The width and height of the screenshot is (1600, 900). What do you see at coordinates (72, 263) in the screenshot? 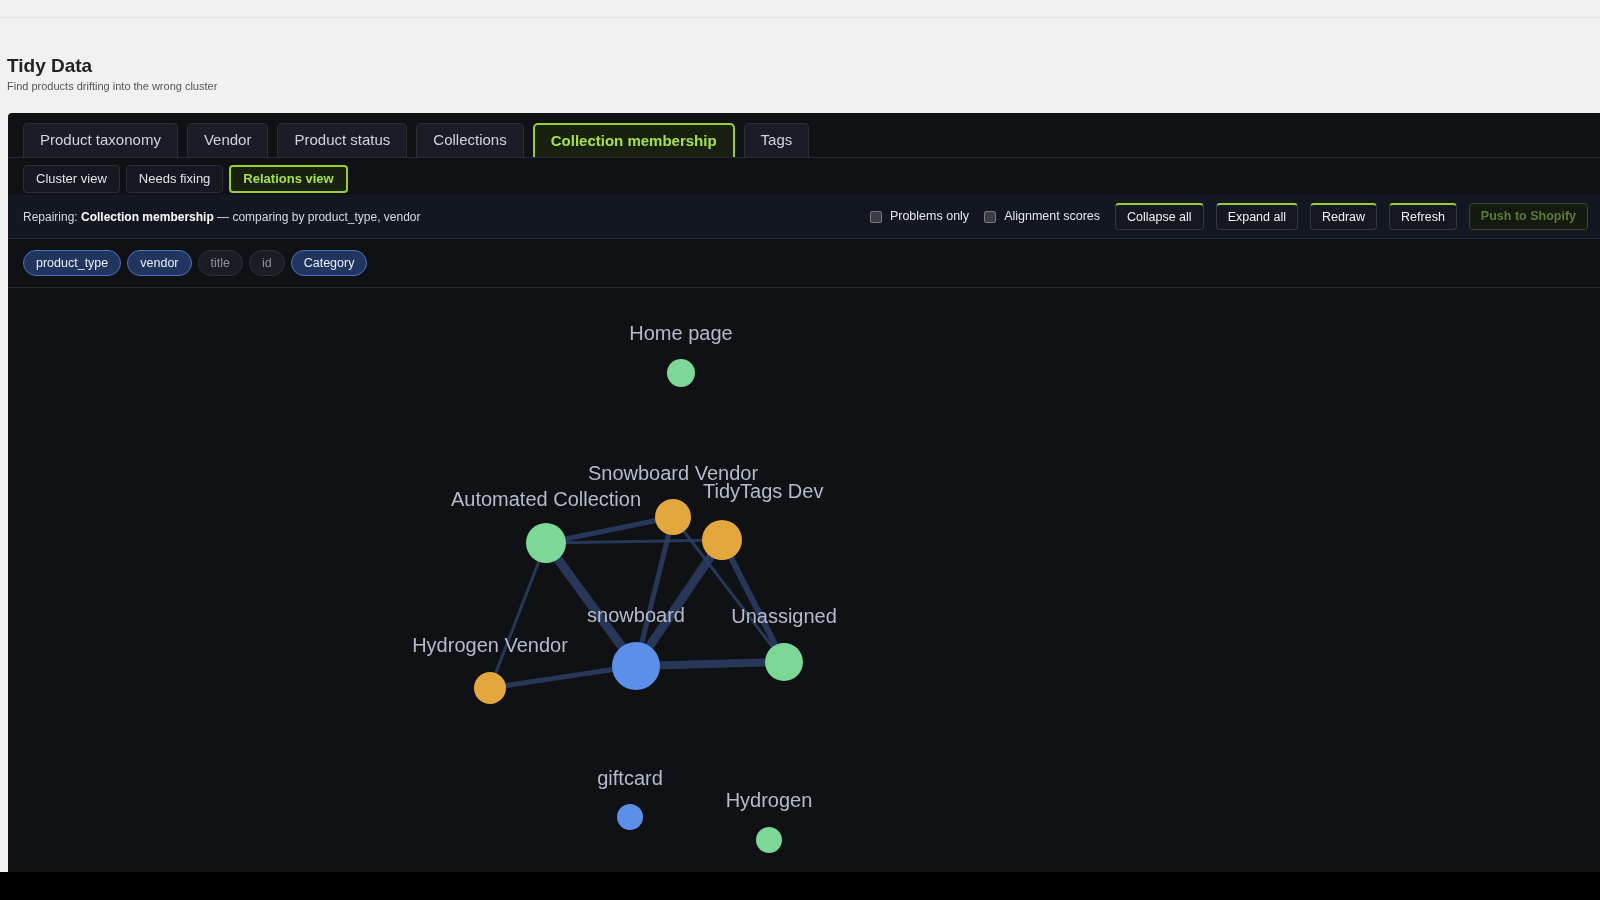
I see `field-chip: product_type` at bounding box center [72, 263].